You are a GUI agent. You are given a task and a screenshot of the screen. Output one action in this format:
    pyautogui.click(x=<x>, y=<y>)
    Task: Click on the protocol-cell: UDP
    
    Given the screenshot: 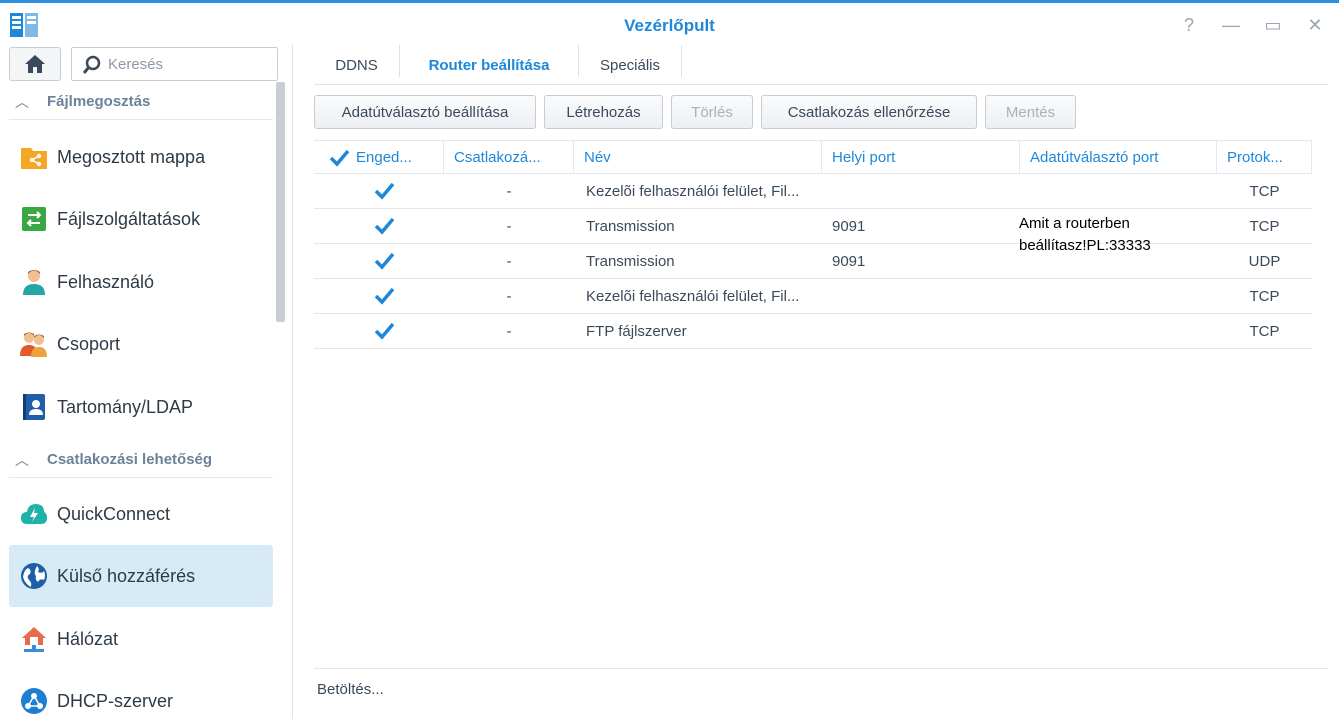 What is the action you would take?
    pyautogui.click(x=1264, y=261)
    